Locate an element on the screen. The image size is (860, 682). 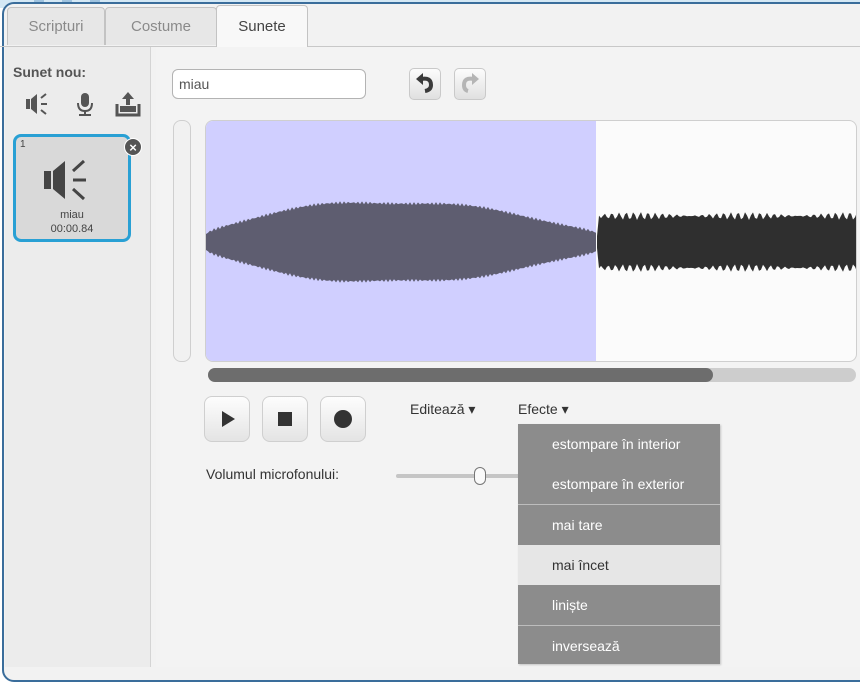
mic-volume-slider is located at coordinates (458, 476).